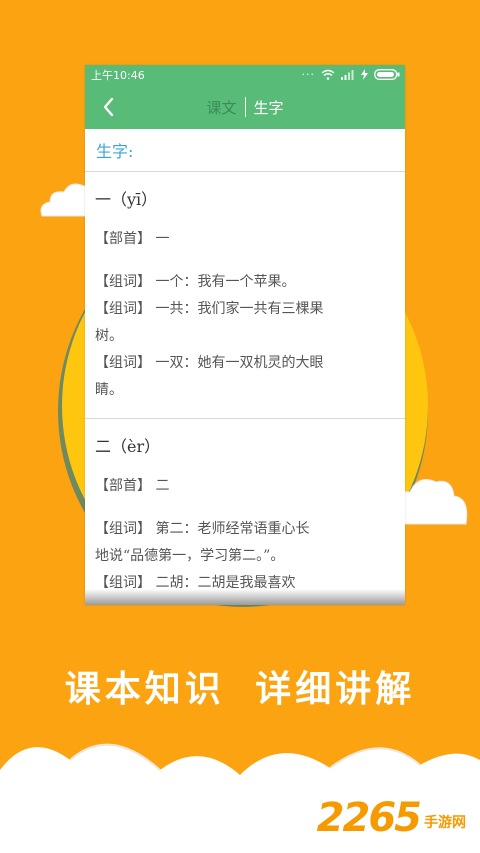  What do you see at coordinates (328, 74) in the screenshot?
I see `wifi-icon` at bounding box center [328, 74].